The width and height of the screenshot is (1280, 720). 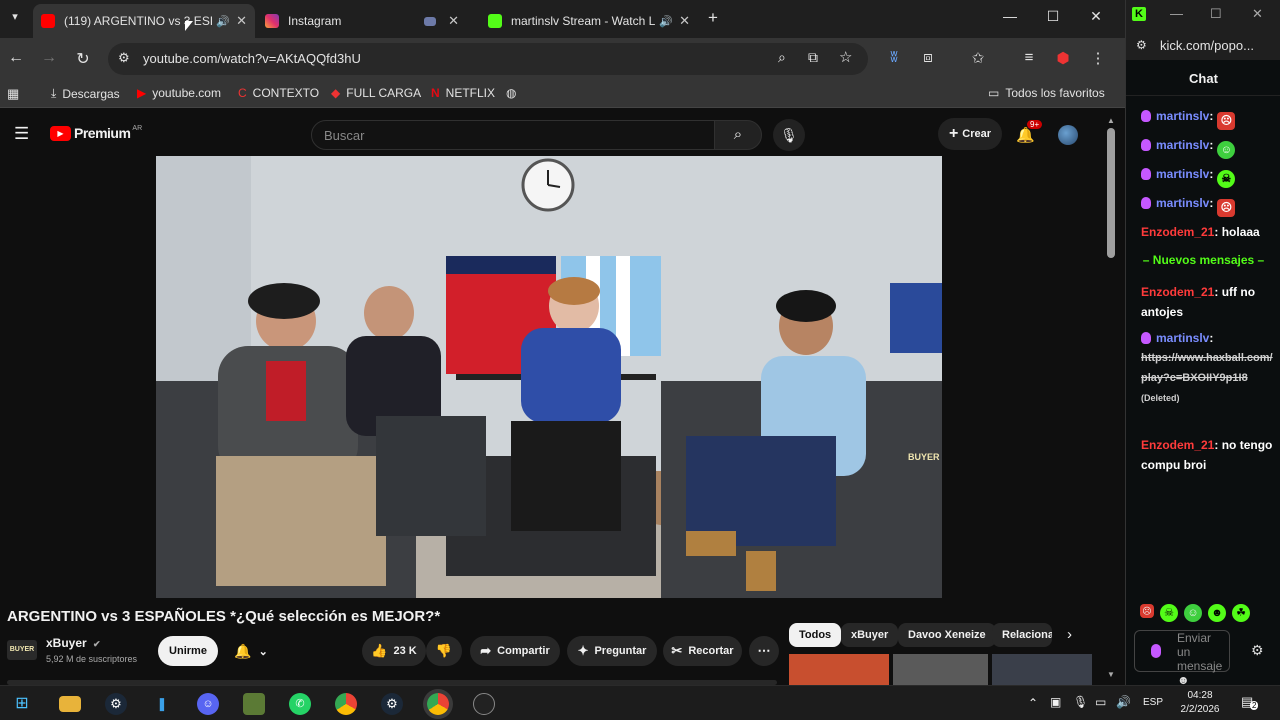 I want to click on reload-button: ↻, so click(x=83, y=59).